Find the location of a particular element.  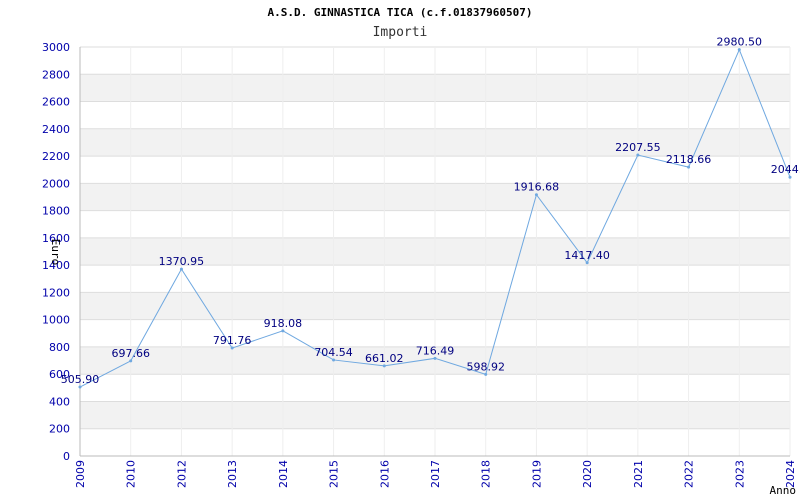

y-tick-label: 2600 is located at coordinates (56, 102).